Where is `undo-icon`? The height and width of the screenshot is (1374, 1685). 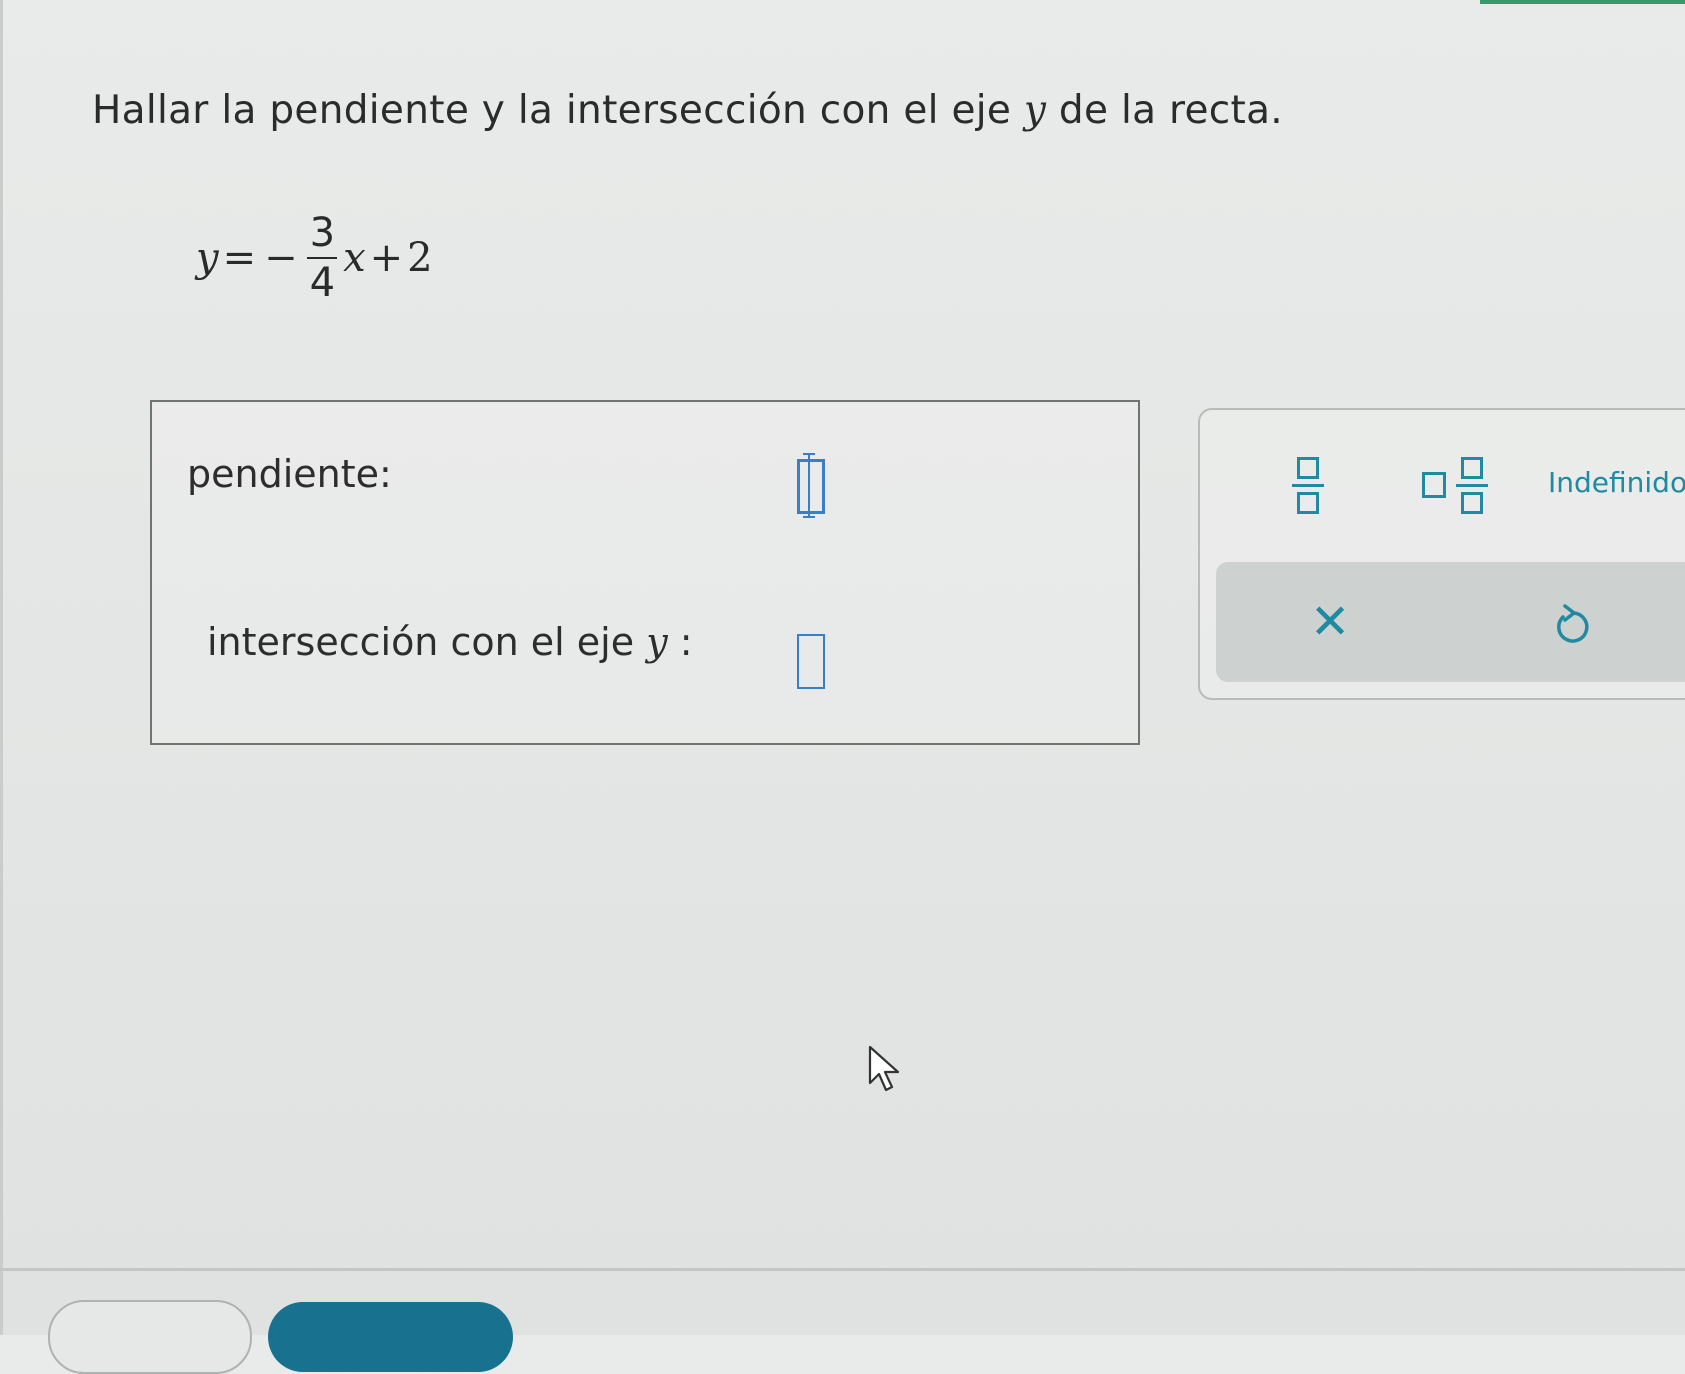
undo-icon is located at coordinates (1573, 627).